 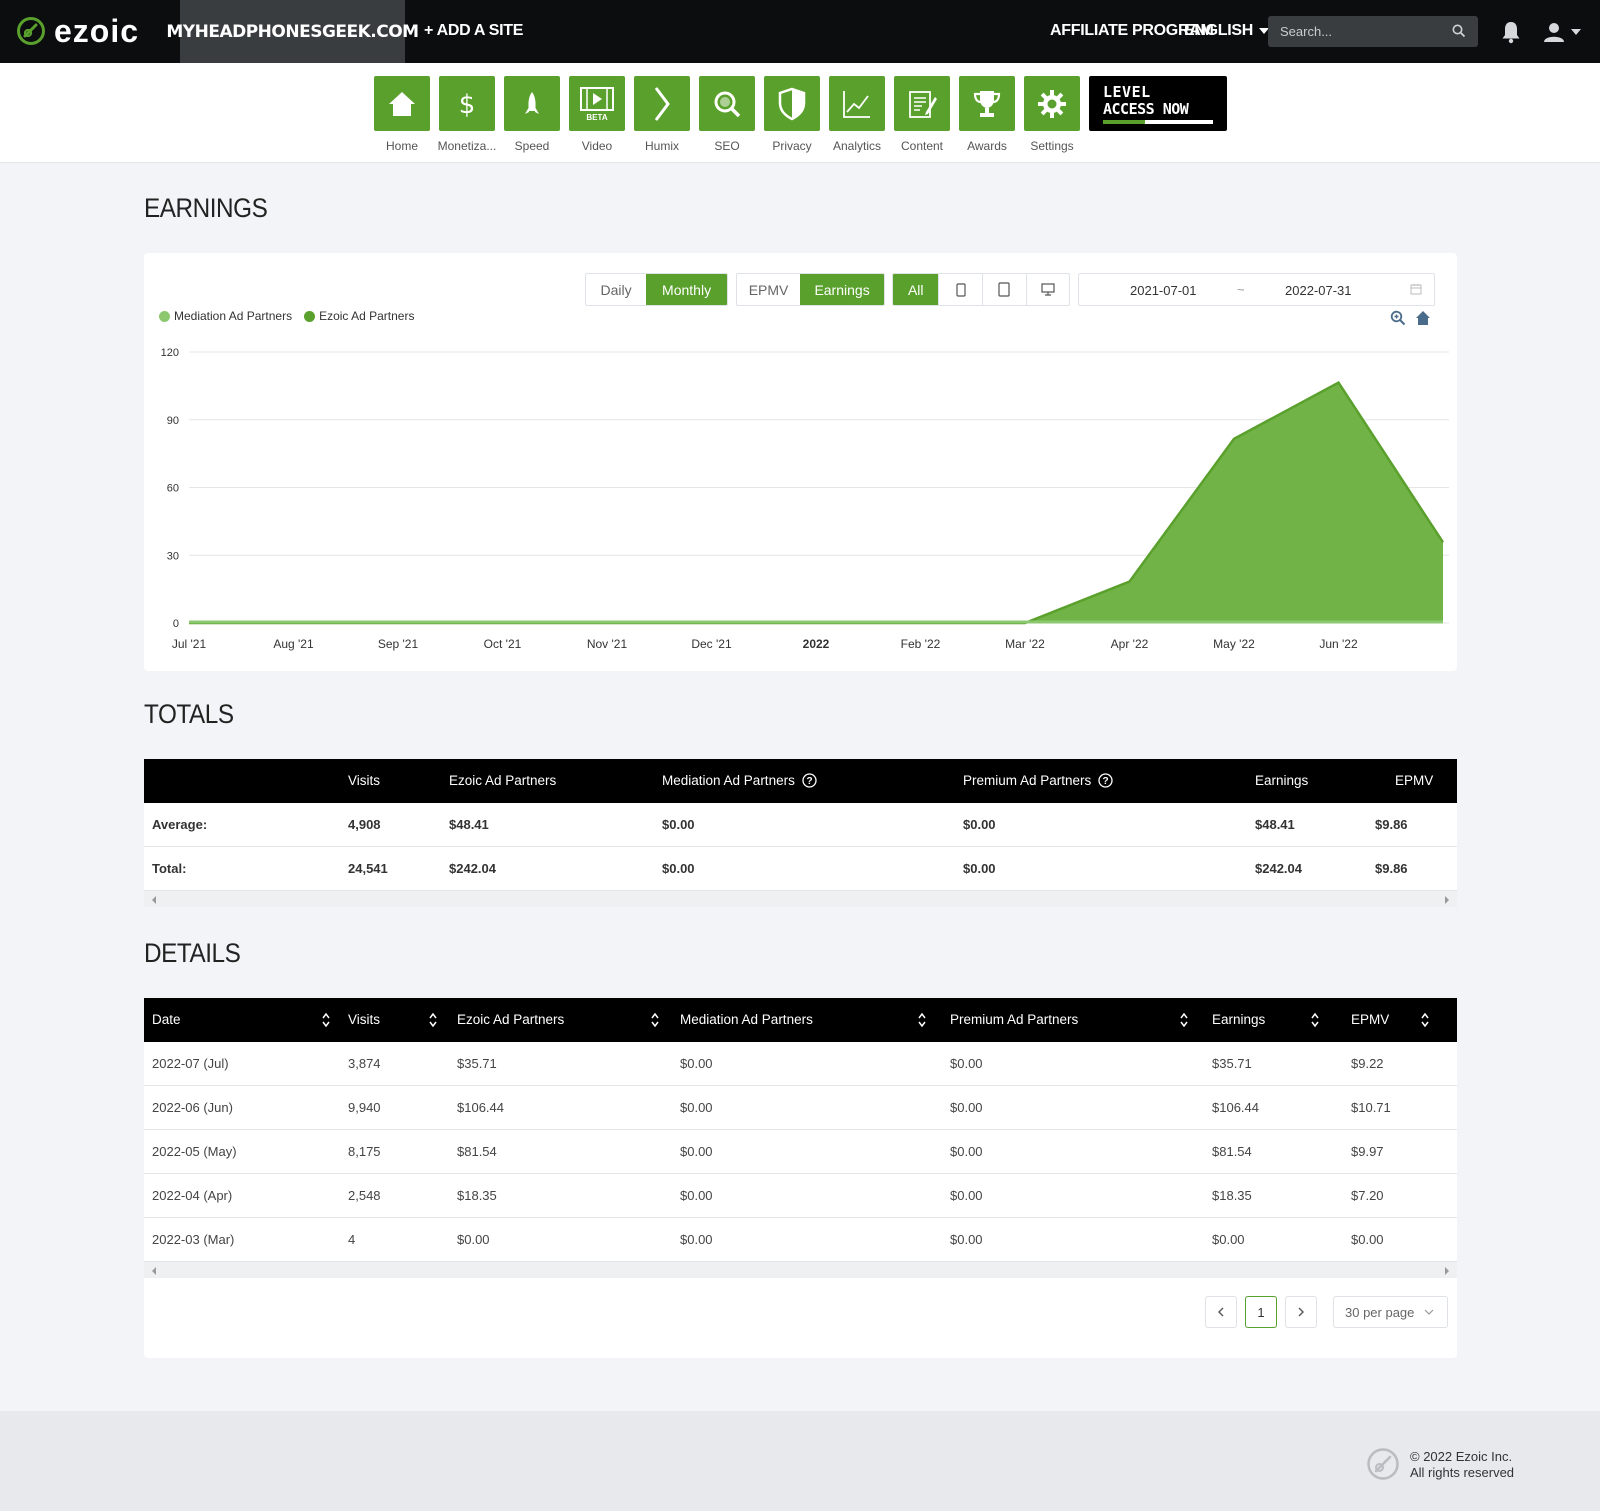 What do you see at coordinates (662, 114) in the screenshot?
I see `app-humix: Humix` at bounding box center [662, 114].